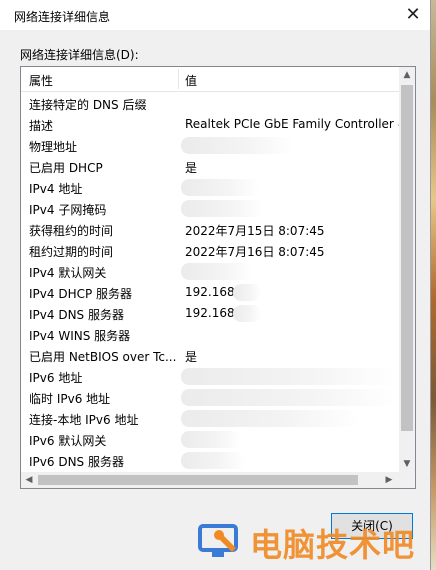 This screenshot has height=570, width=436. Describe the element at coordinates (68, 273) in the screenshot. I see `property-name: IPv4 默认网关` at that location.